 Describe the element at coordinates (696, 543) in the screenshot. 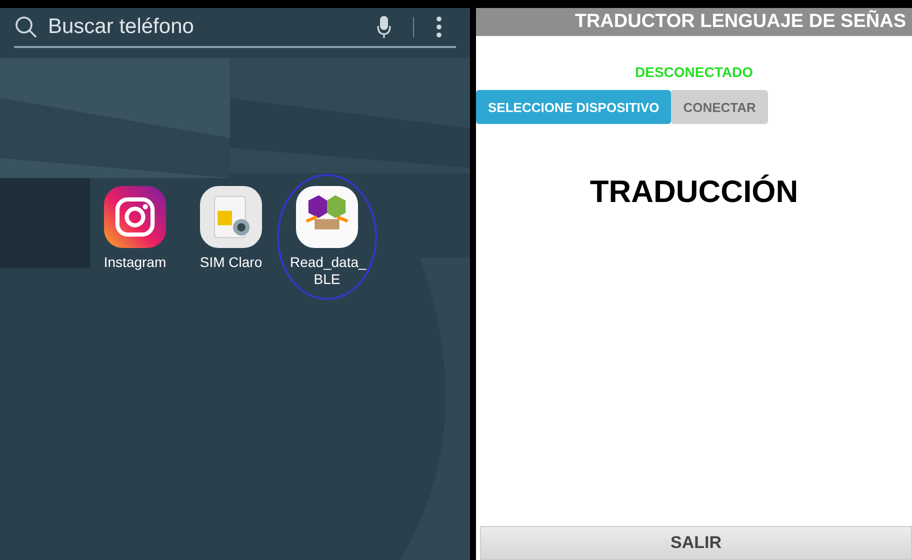

I see `exit-button: SALIR` at that location.